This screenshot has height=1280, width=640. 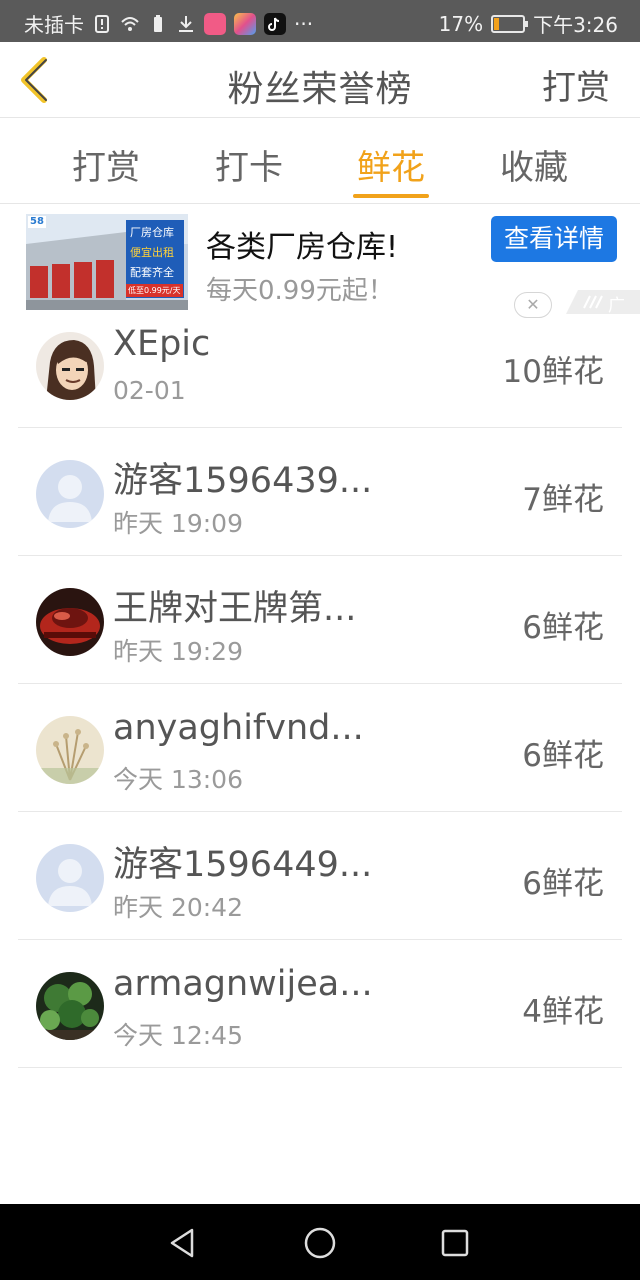 What do you see at coordinates (553, 372) in the screenshot?
I see `flower-count: 10鲜花` at bounding box center [553, 372].